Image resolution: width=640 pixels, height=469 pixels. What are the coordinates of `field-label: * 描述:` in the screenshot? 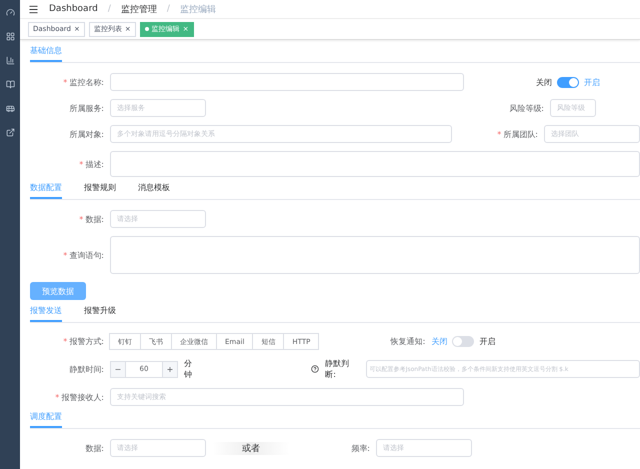 It's located at (91, 164).